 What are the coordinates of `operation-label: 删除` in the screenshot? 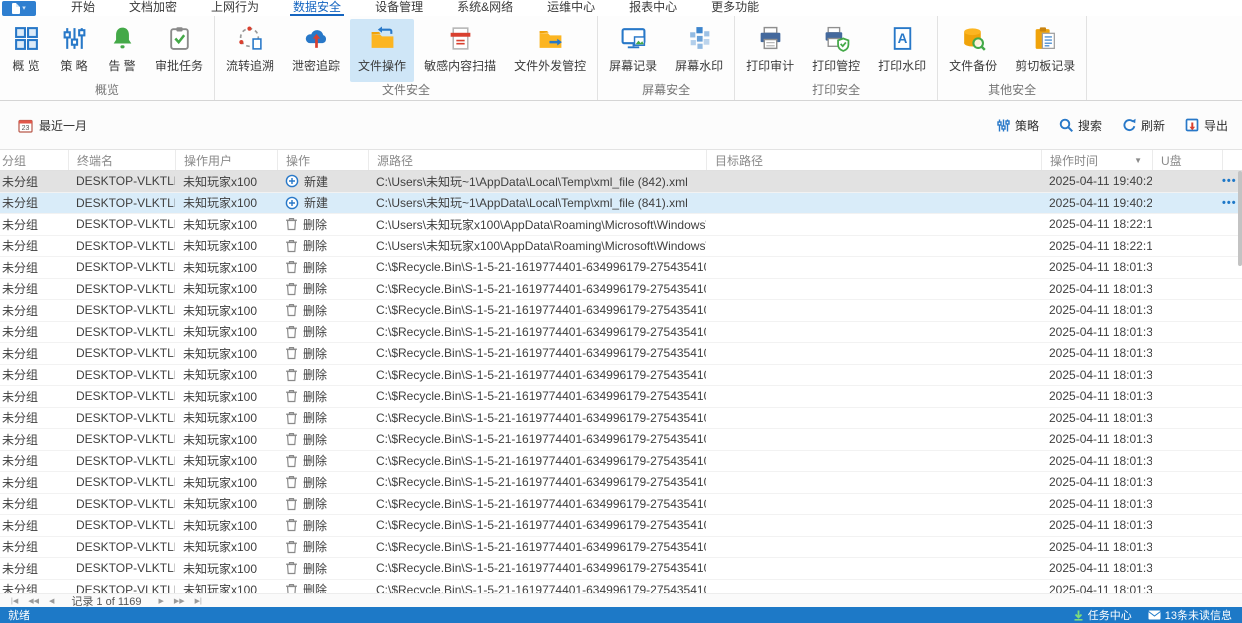 It's located at (315, 289).